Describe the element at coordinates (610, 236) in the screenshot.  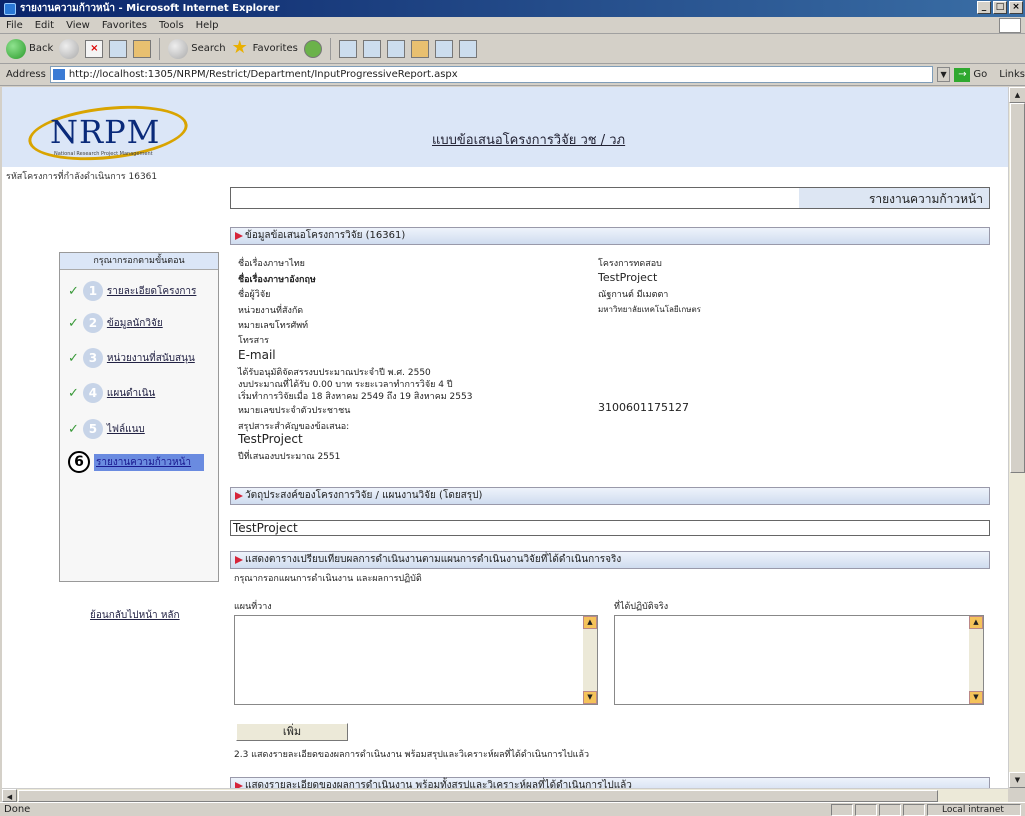
I see `project-info-header: ข้อมูลข้อเสนอโครงการวิจัย (16361)` at that location.